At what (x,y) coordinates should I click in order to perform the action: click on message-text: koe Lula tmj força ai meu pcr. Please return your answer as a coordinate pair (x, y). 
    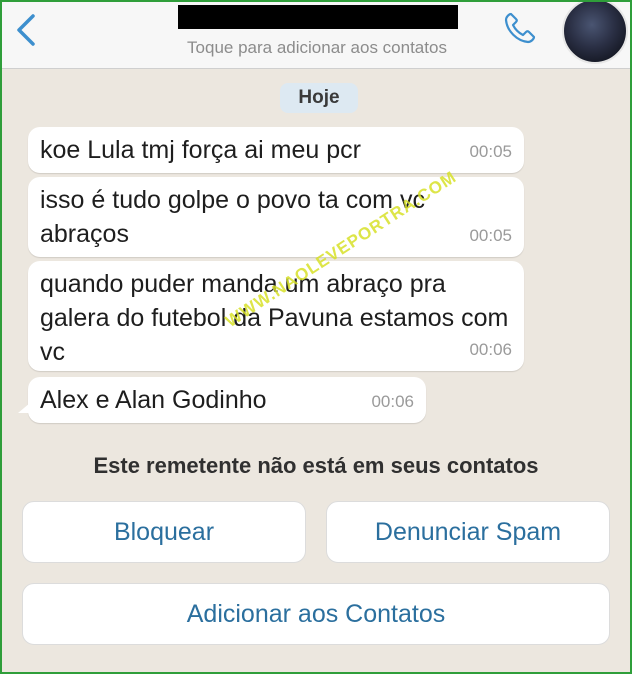
    Looking at the image, I should click on (200, 150).